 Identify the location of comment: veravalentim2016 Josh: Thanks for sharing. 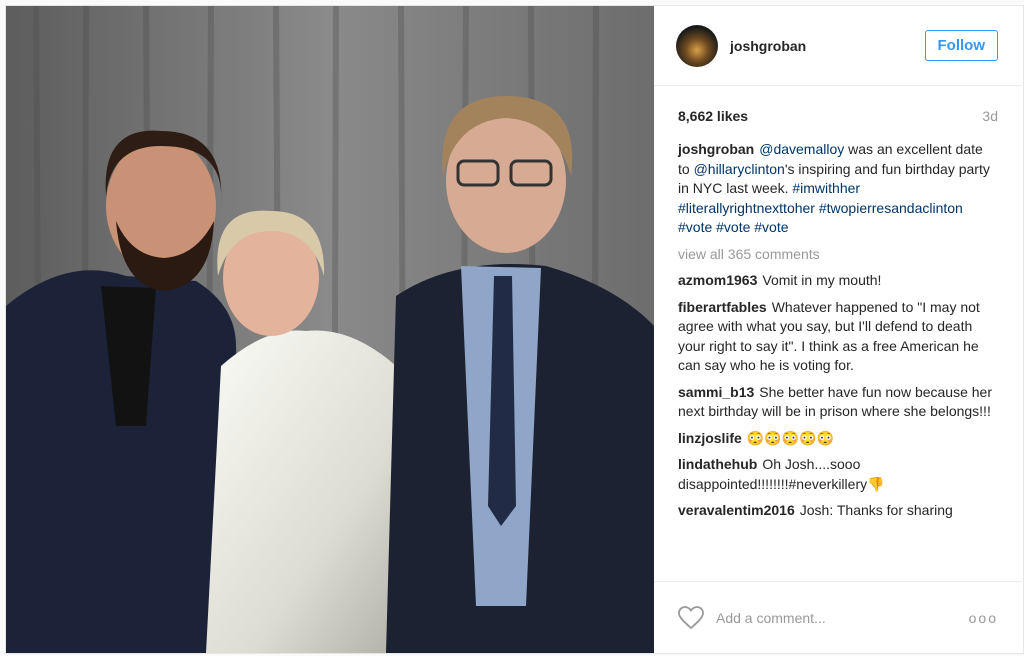
(838, 511).